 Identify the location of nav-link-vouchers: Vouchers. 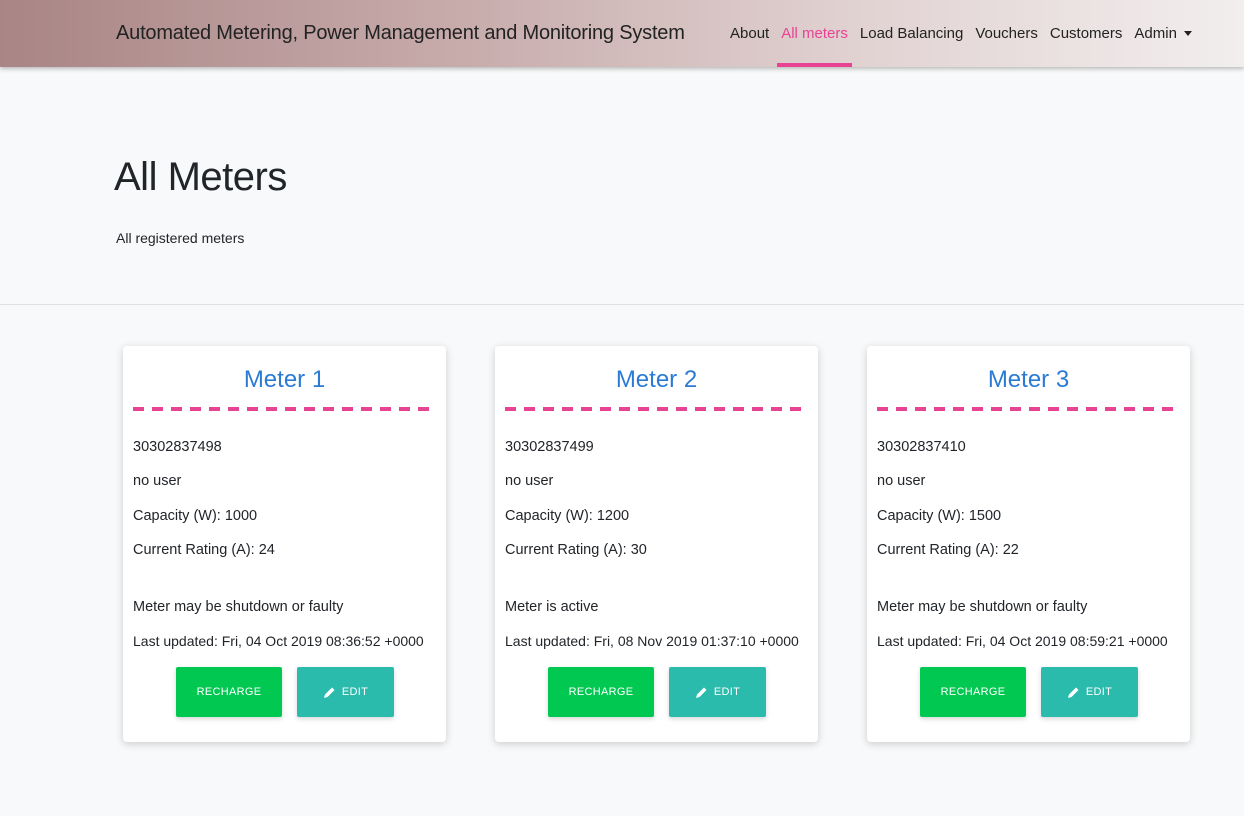
(1006, 33).